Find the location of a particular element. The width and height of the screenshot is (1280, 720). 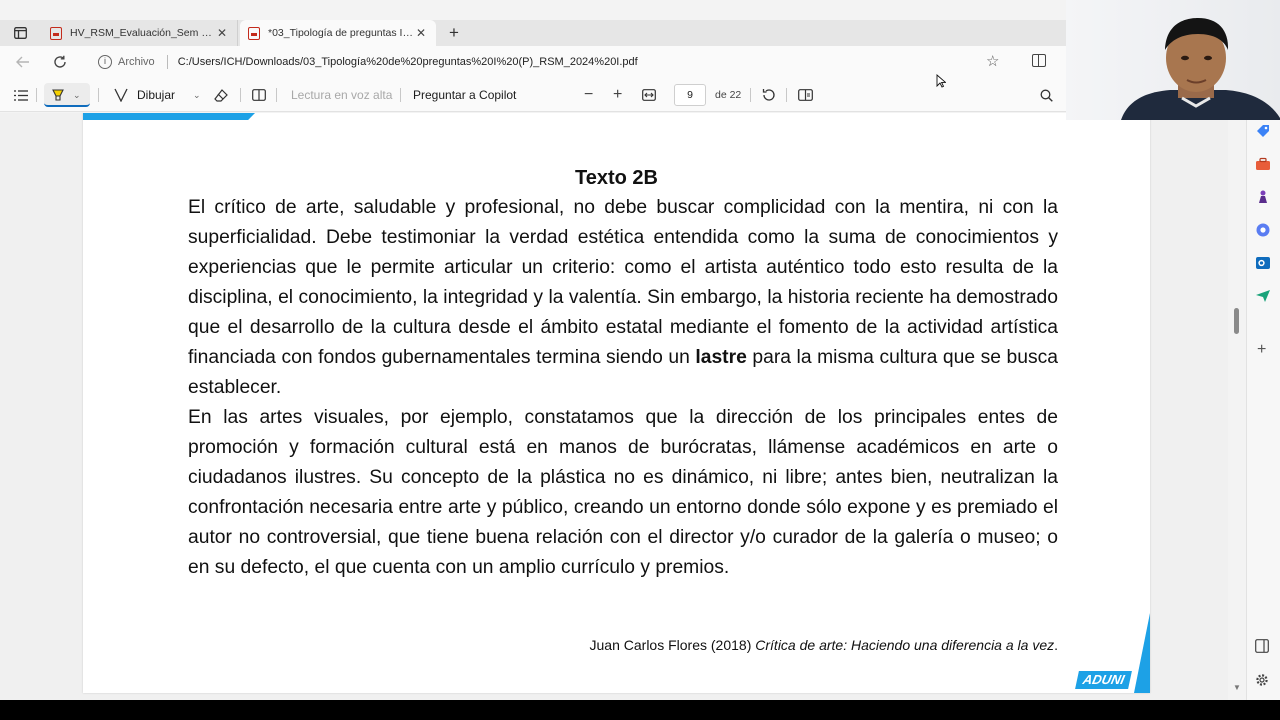

page-number-input: 9 is located at coordinates (690, 95).